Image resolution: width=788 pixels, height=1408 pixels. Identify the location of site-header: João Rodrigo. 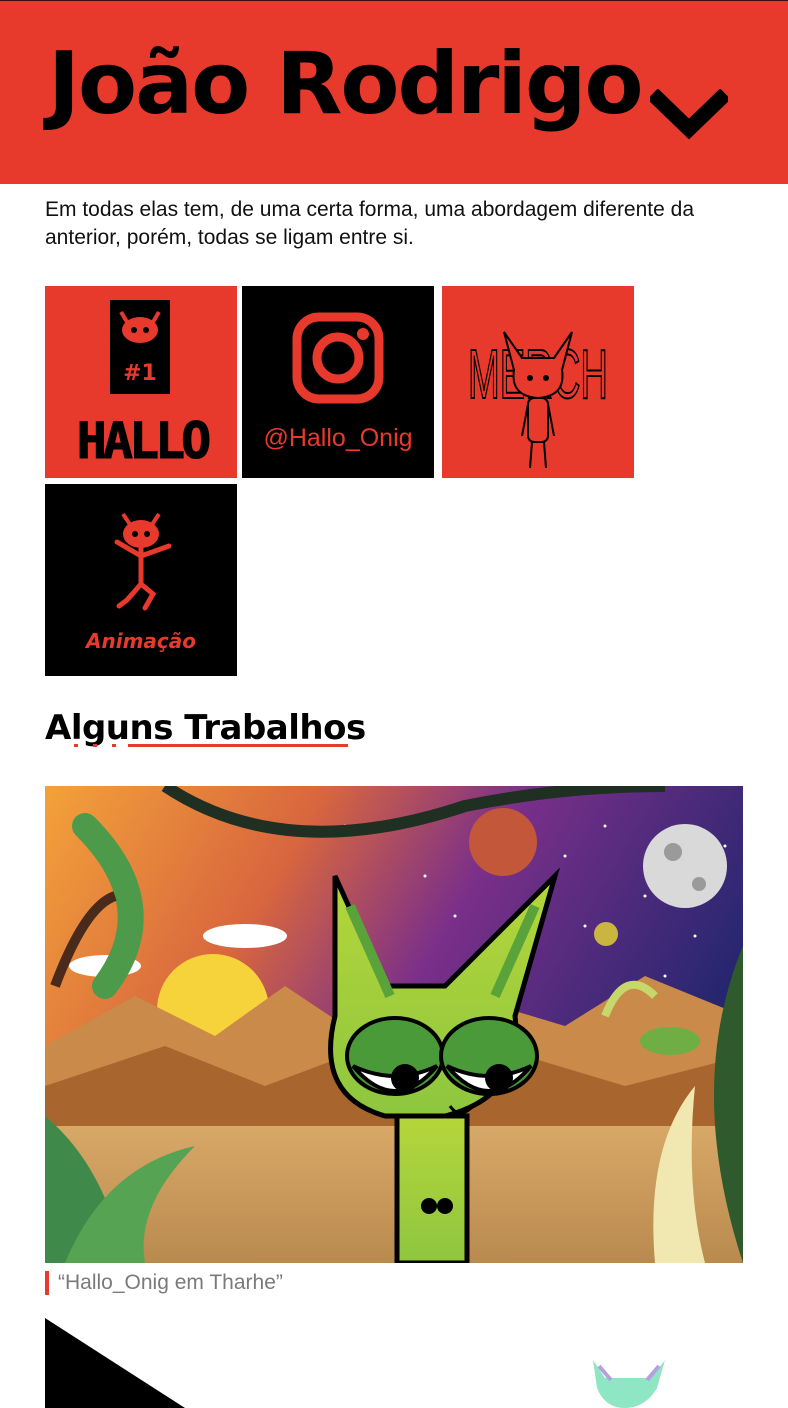
(394, 92).